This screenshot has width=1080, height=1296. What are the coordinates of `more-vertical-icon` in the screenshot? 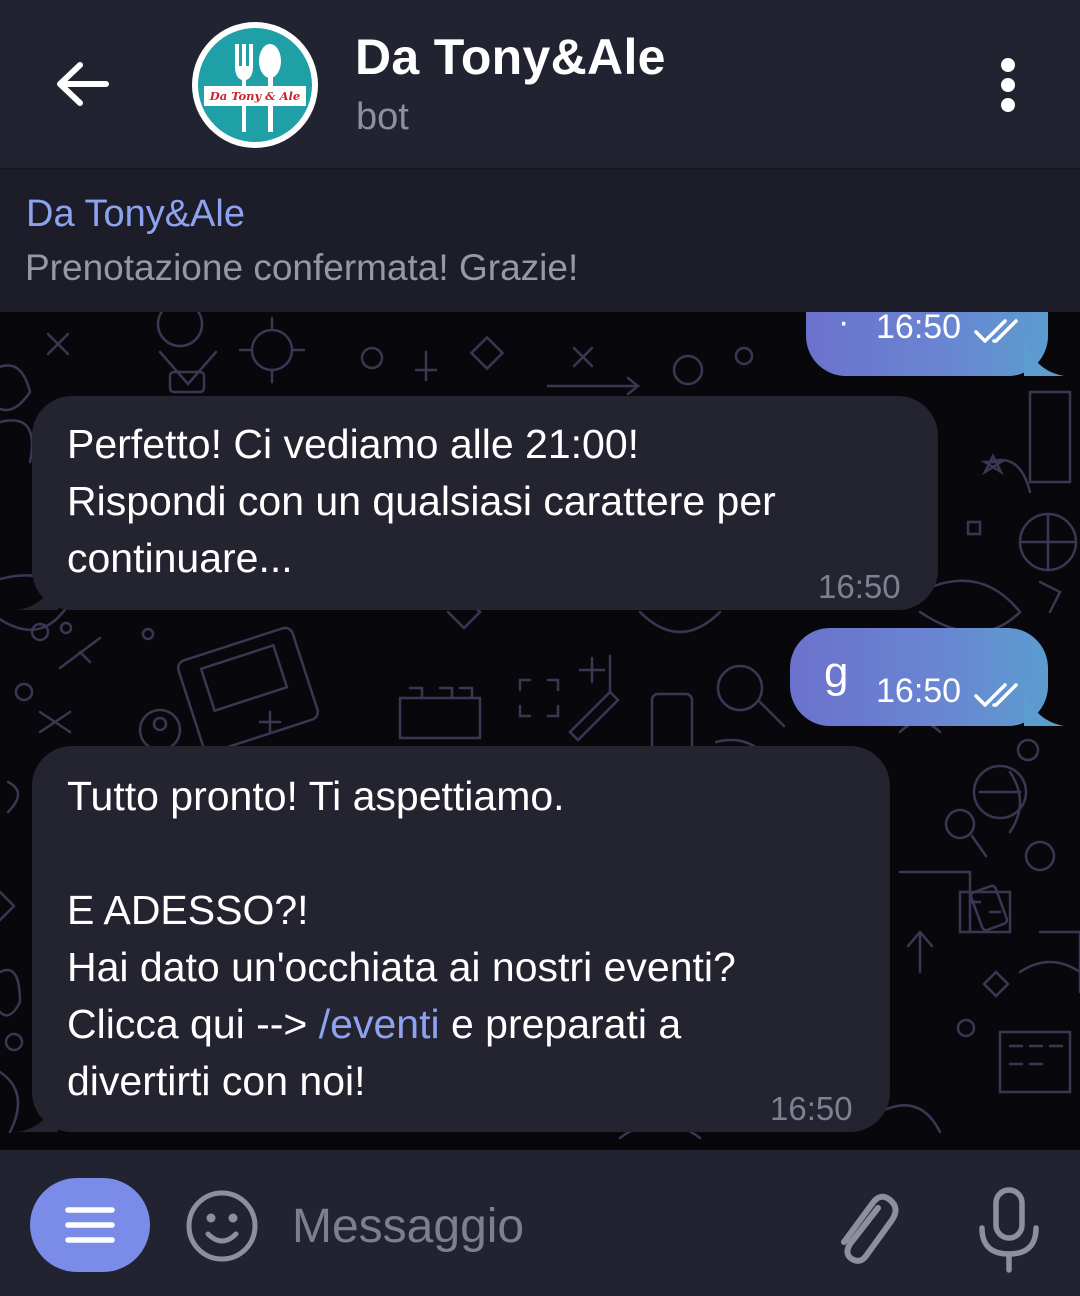 It's located at (1008, 85).